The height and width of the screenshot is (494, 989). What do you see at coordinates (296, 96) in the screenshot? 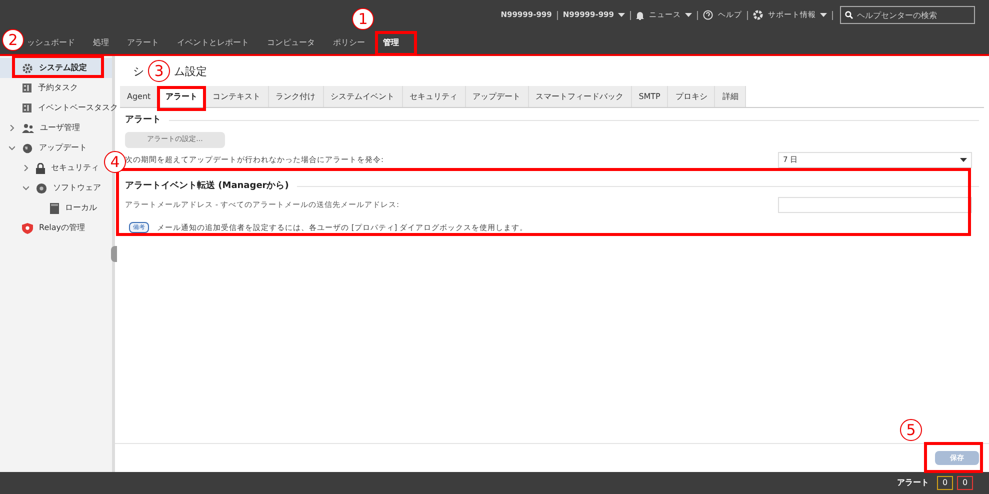
I see `settings-tab: ランク付け` at bounding box center [296, 96].